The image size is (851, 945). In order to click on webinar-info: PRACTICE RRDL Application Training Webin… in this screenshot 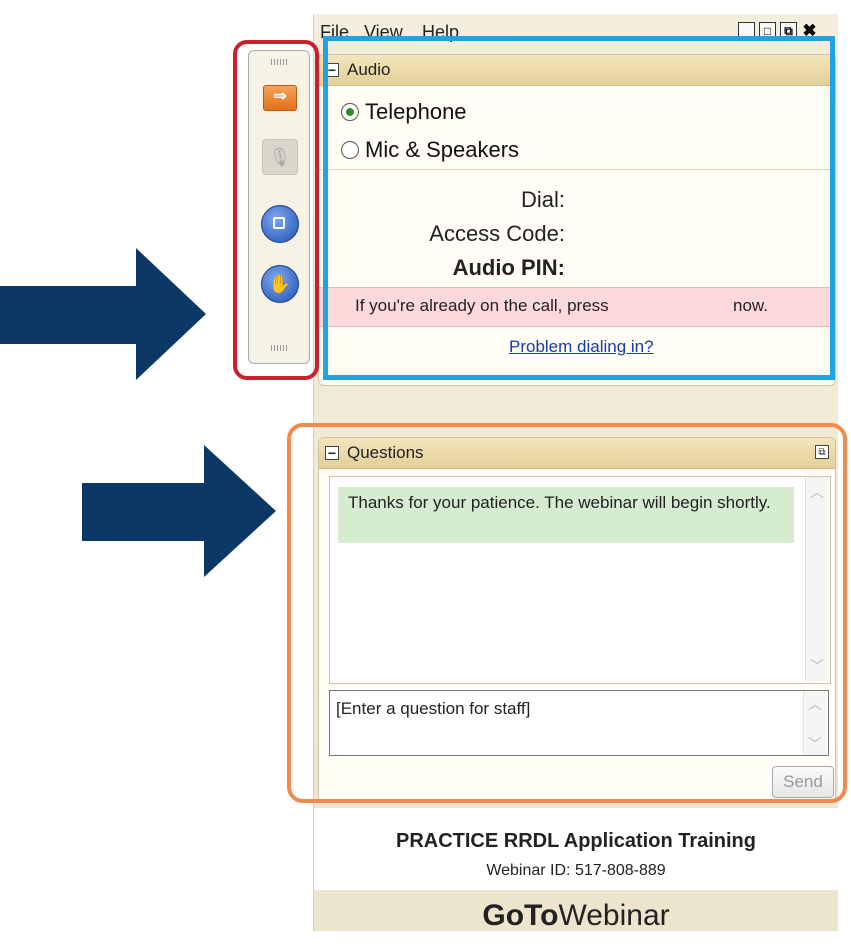, I will do `click(576, 849)`.